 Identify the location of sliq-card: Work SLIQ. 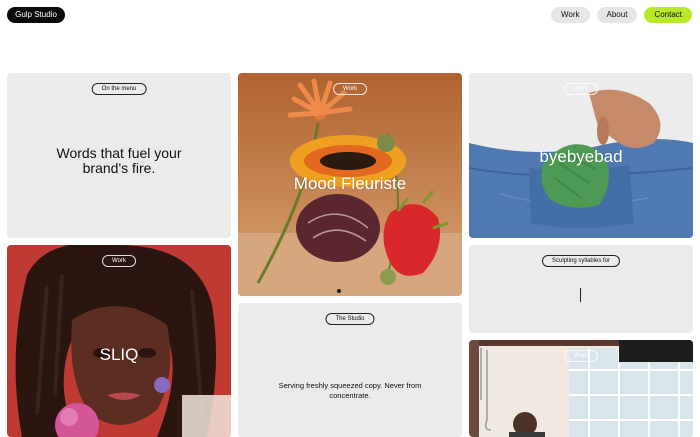
(119, 341).